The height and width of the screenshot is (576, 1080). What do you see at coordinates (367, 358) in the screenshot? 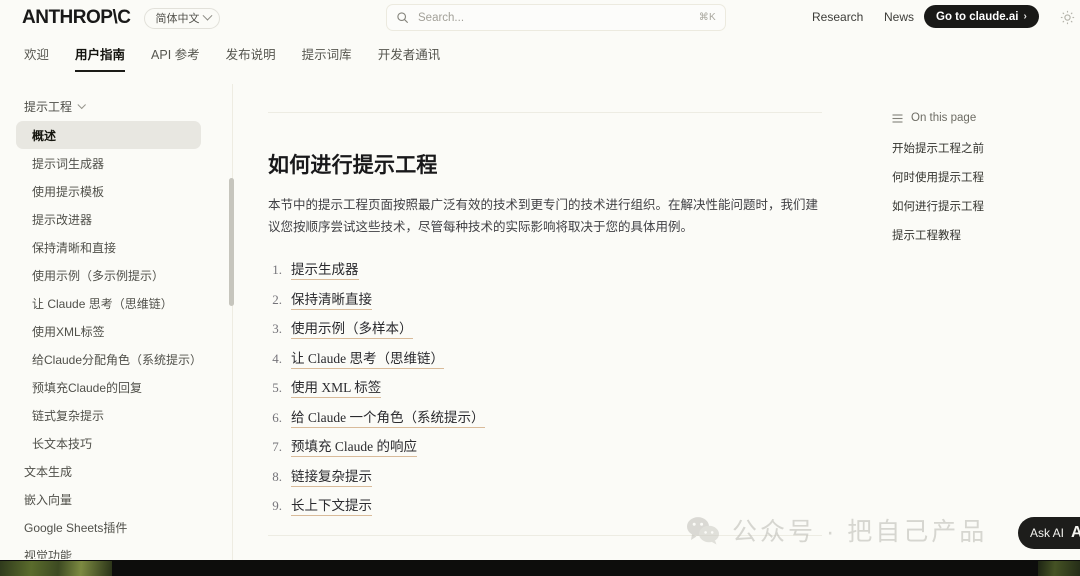
I see `link-chain-of-thought: 让 Claude 思考（思维链）` at bounding box center [367, 358].